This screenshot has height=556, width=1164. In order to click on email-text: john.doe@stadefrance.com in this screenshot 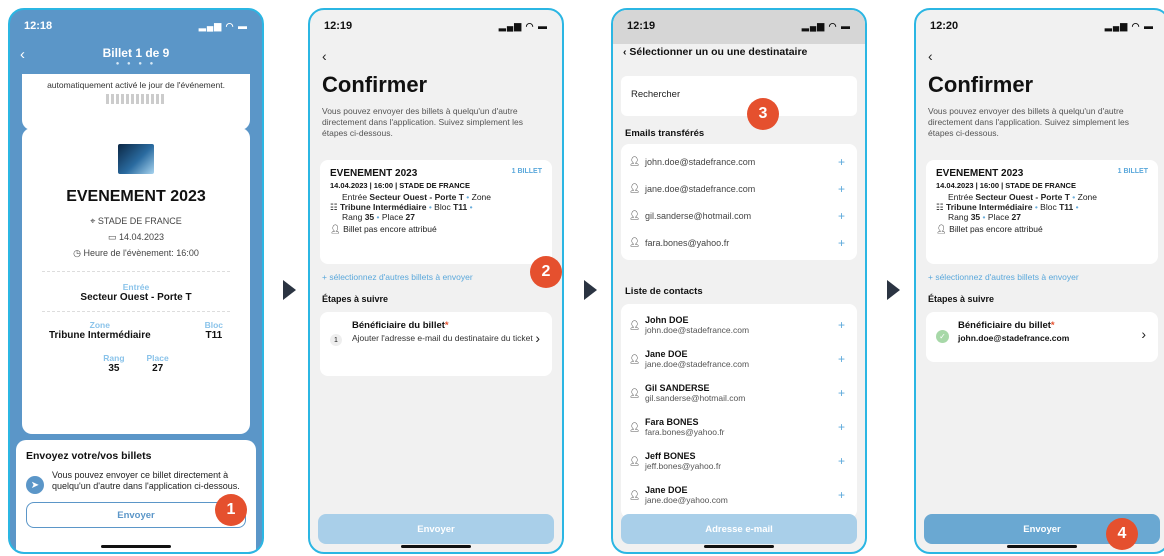, I will do `click(700, 161)`.